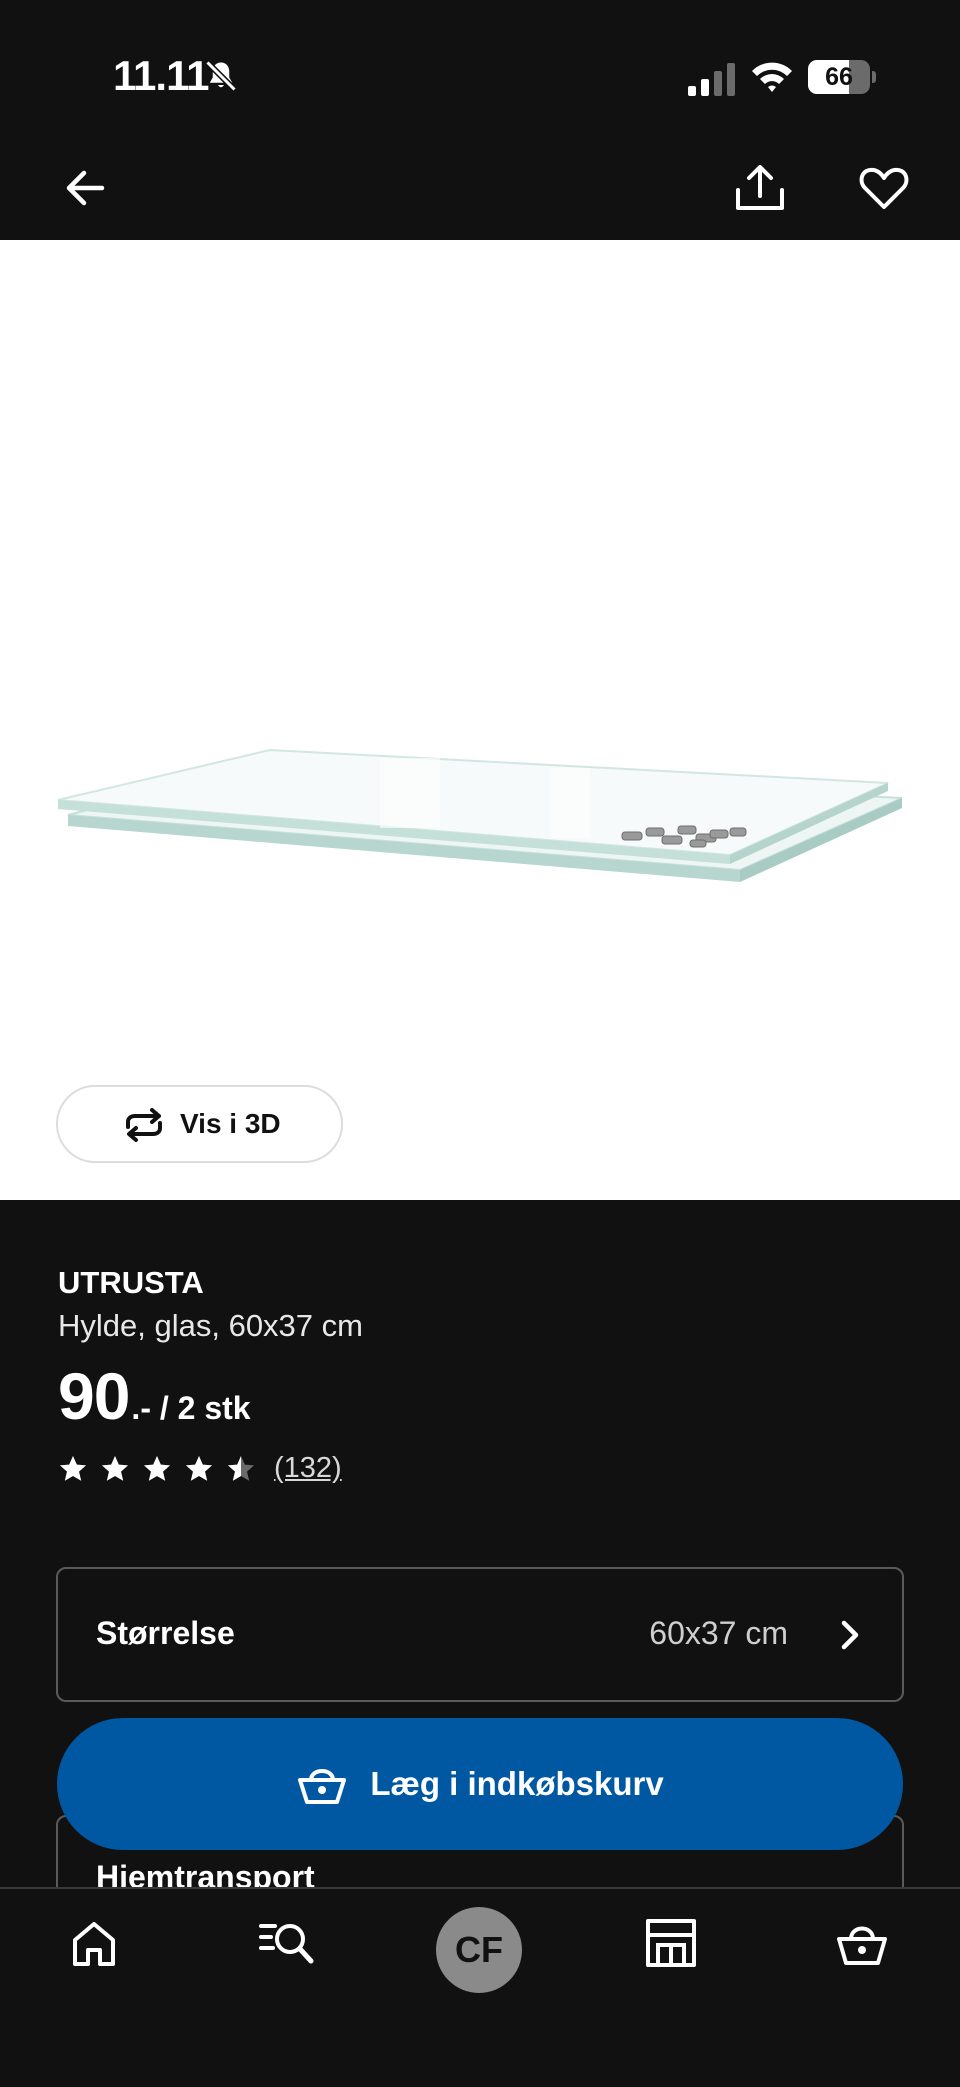 The height and width of the screenshot is (2087, 960). Describe the element at coordinates (711, 79) in the screenshot. I see `signal-icon` at that location.